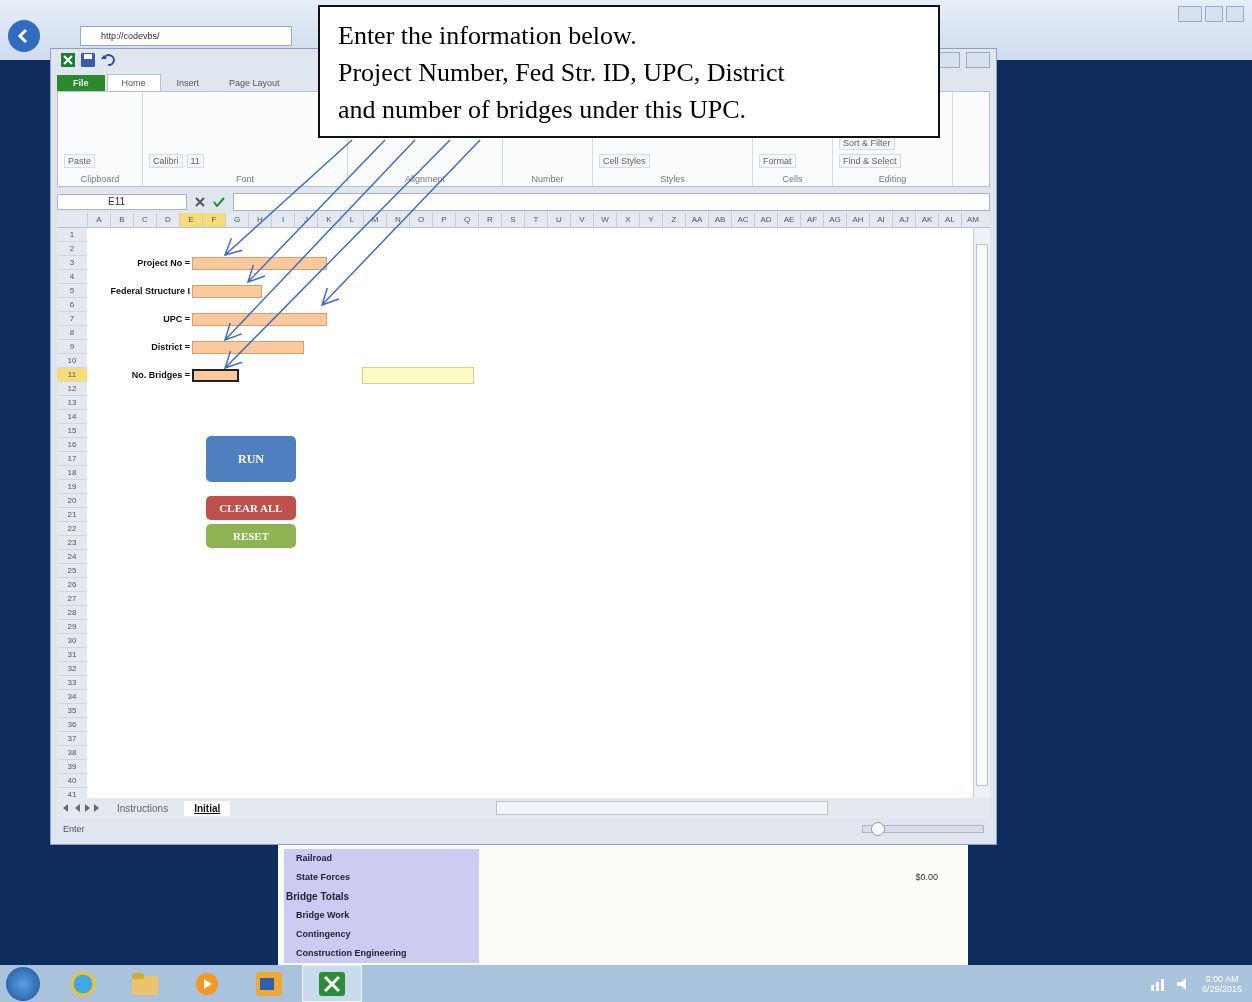 Image resolution: width=1252 pixels, height=1002 pixels. I want to click on row-header: 3, so click(72, 263).